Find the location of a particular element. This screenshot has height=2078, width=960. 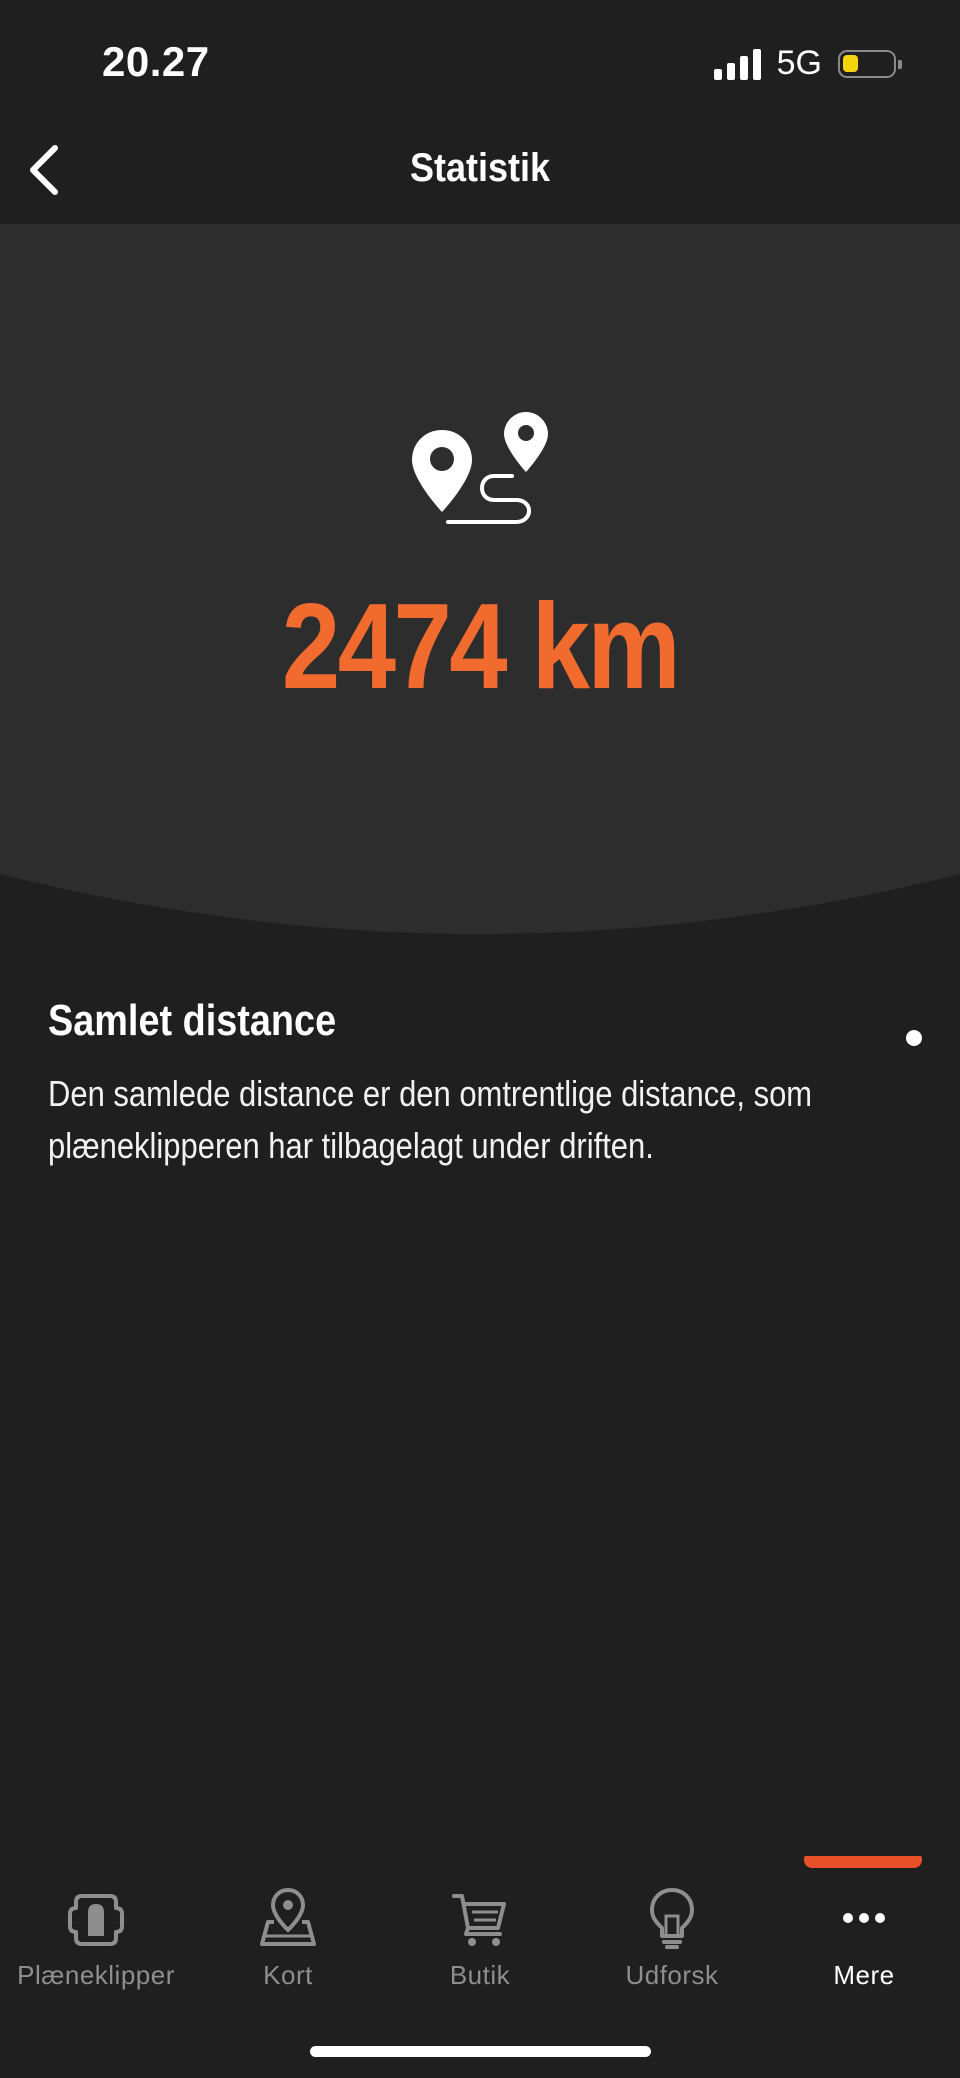

route-icon is located at coordinates (480, 468).